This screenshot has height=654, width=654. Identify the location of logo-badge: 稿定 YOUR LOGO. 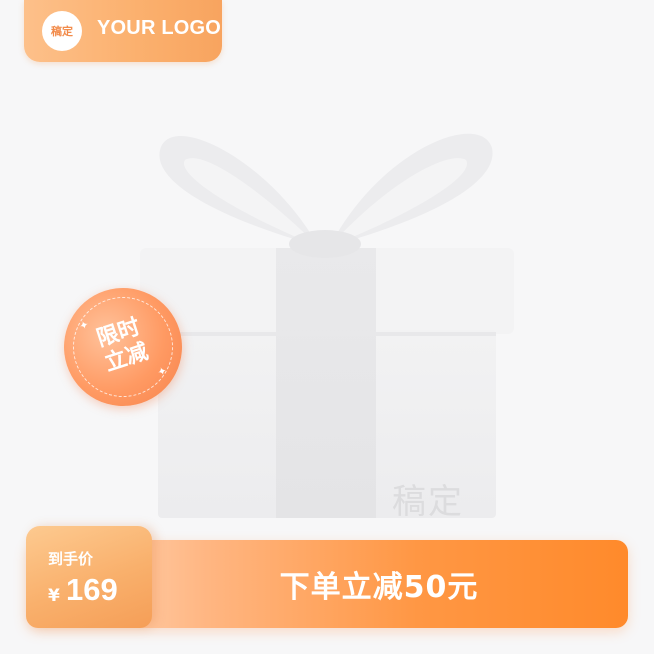
(123, 31).